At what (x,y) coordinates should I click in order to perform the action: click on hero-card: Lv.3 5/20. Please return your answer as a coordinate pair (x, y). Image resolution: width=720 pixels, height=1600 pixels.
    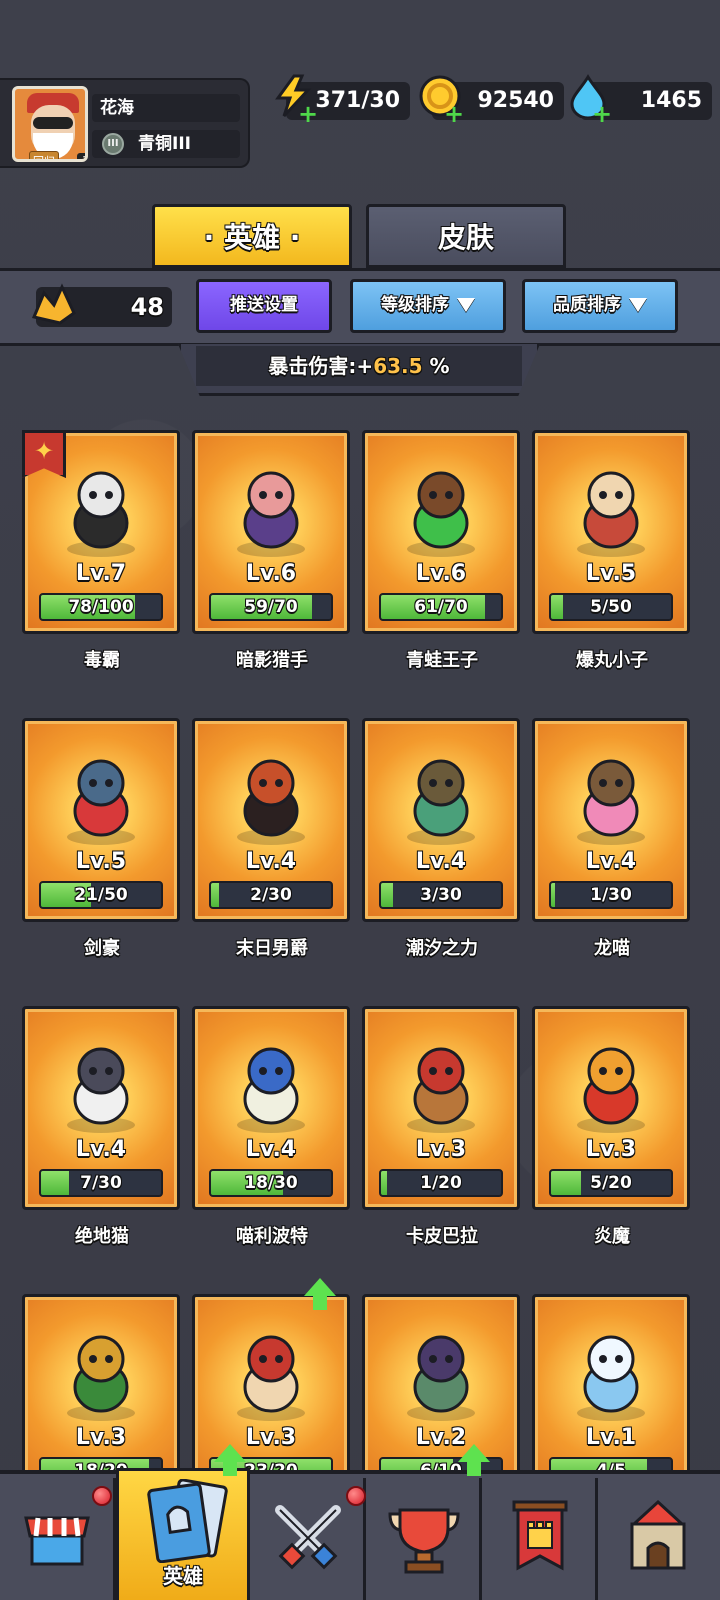
    Looking at the image, I should click on (611, 1108).